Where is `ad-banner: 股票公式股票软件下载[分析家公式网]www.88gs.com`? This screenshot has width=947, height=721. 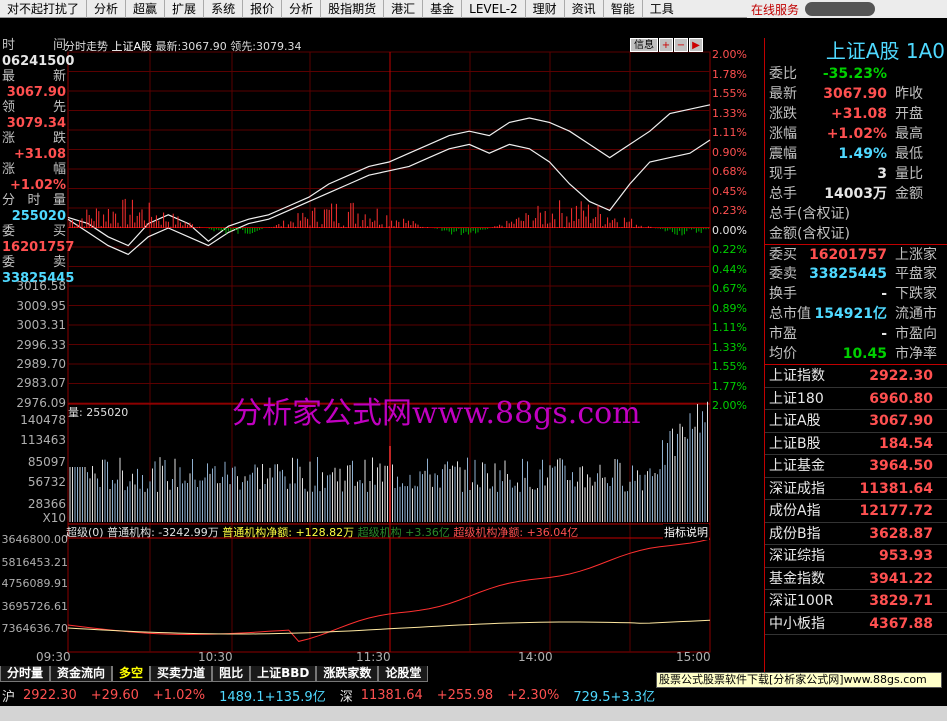 ad-banner: 股票公式股票软件下载[分析家公式网]www.88gs.com is located at coordinates (799, 680).